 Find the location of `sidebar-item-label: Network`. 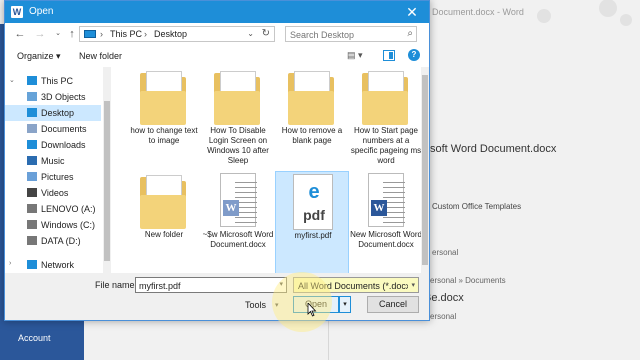

sidebar-item-label: Network is located at coordinates (58, 265).